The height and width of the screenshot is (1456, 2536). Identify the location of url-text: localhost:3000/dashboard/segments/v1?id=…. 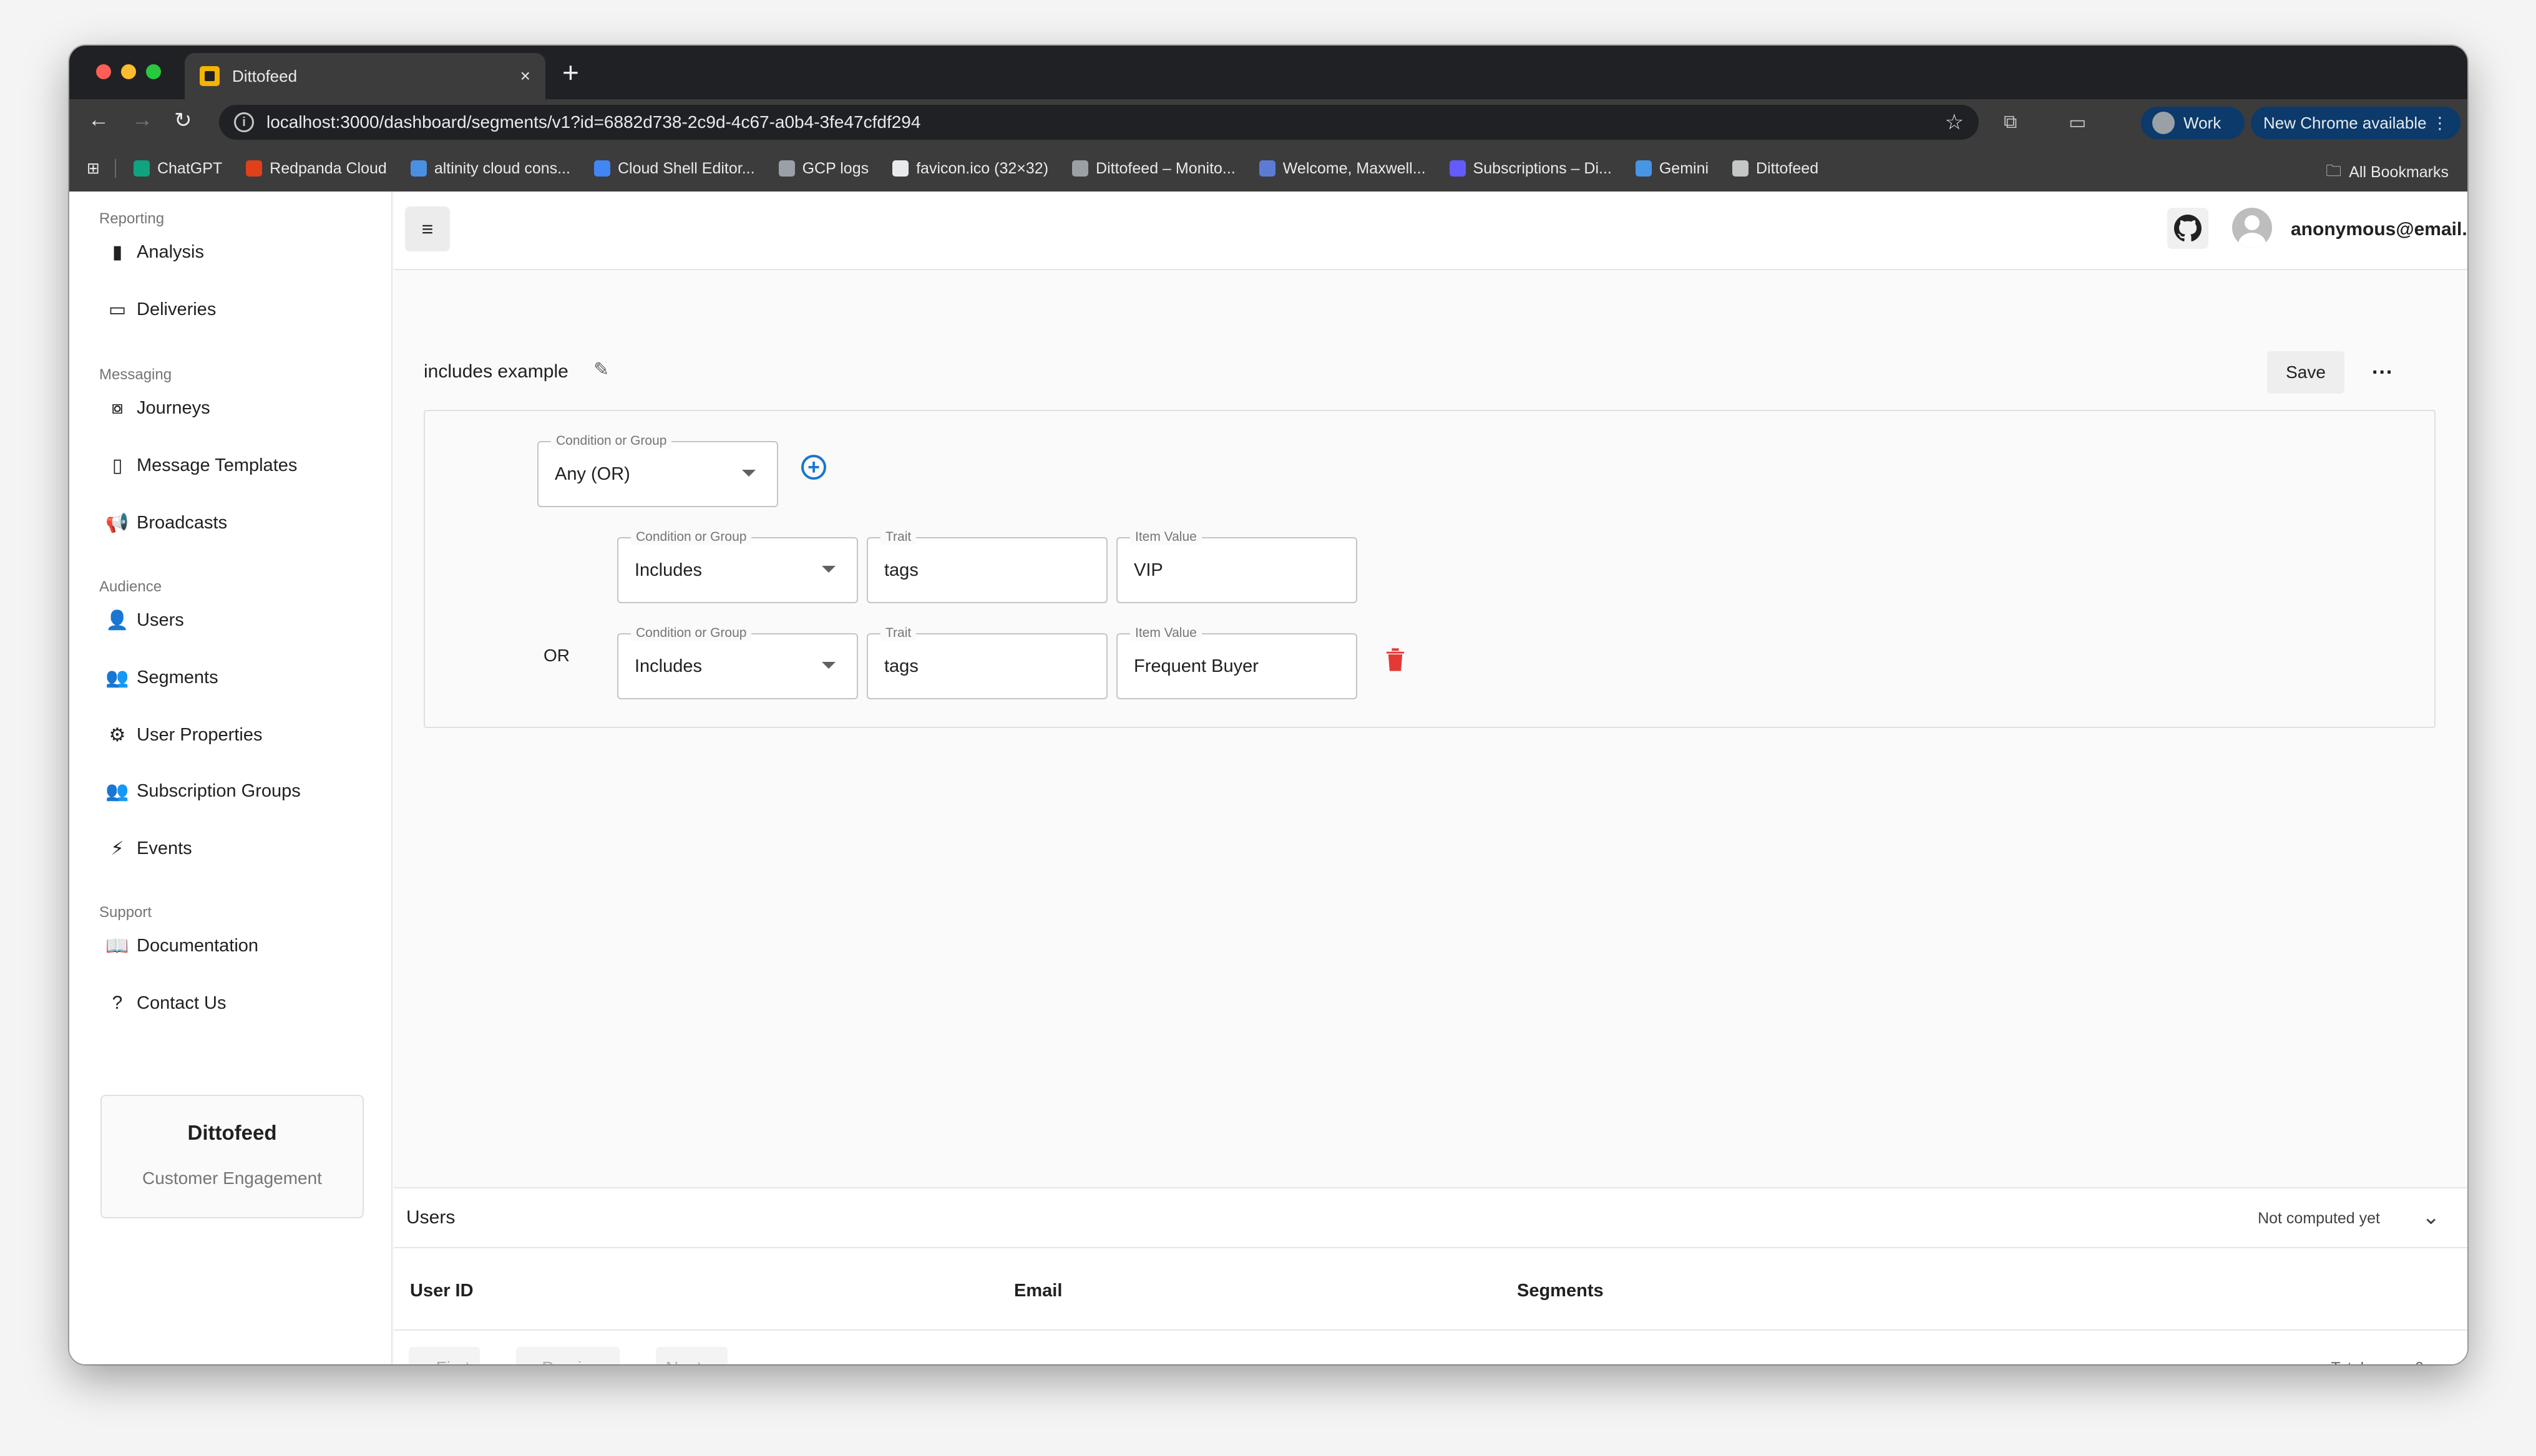
(1105, 122).